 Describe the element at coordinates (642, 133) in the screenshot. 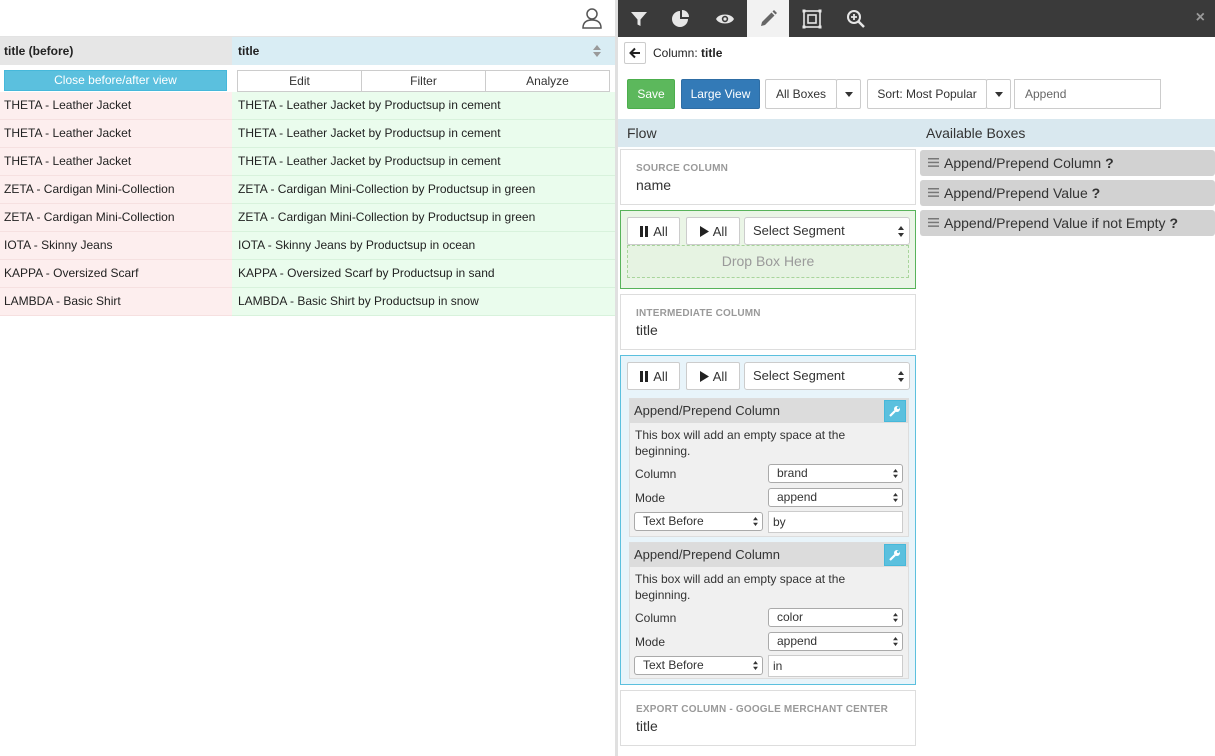

I see `flow-title: Flow` at that location.